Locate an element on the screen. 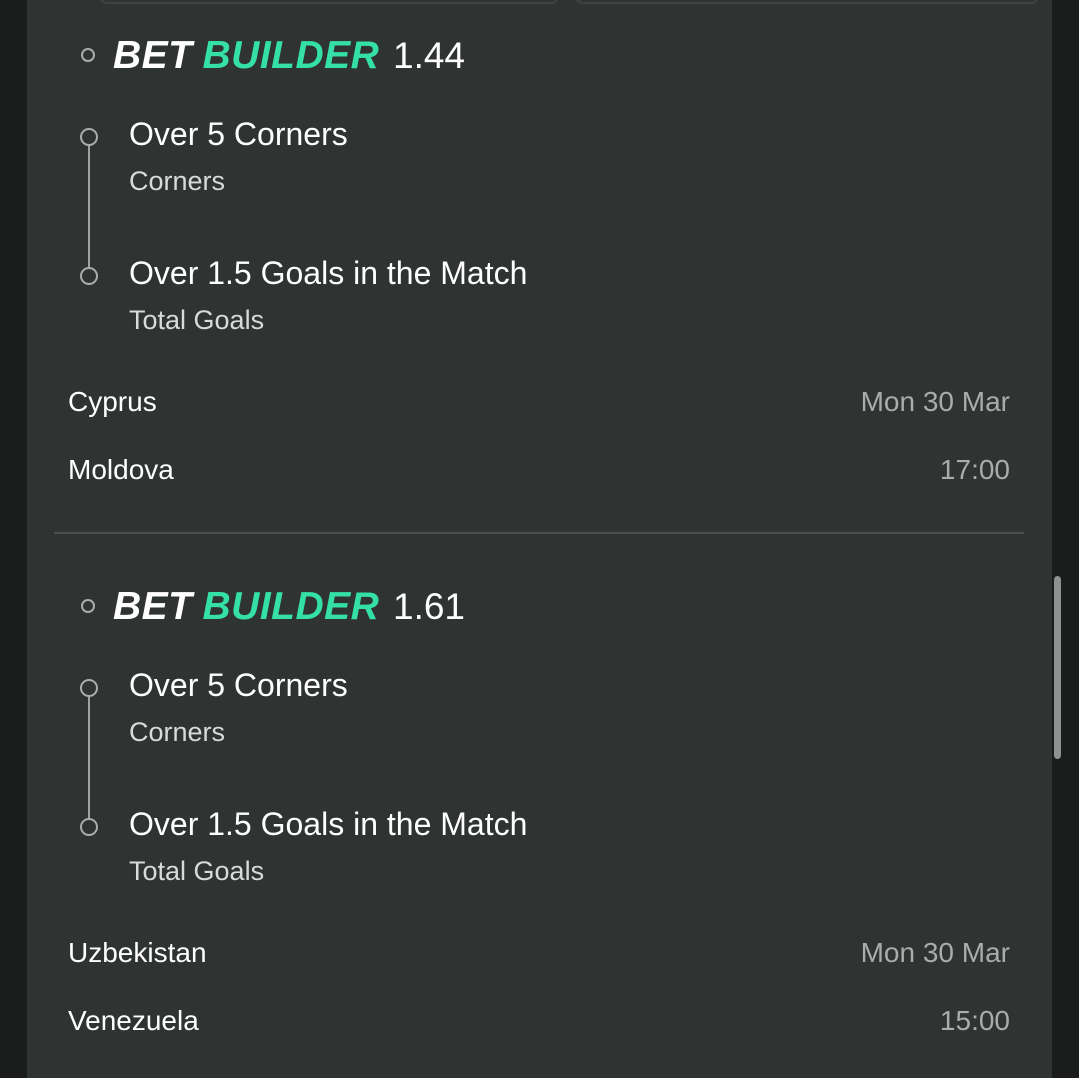 Image resolution: width=1079 pixels, height=1078 pixels. away-team: Venezuela is located at coordinates (133, 1020).